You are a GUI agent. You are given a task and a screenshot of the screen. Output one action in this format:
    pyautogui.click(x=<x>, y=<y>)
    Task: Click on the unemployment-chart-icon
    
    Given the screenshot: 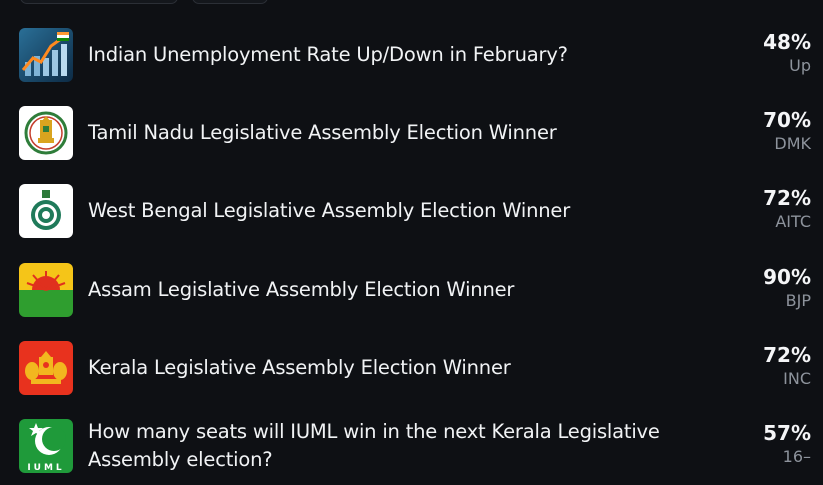 What is the action you would take?
    pyautogui.click(x=46, y=55)
    